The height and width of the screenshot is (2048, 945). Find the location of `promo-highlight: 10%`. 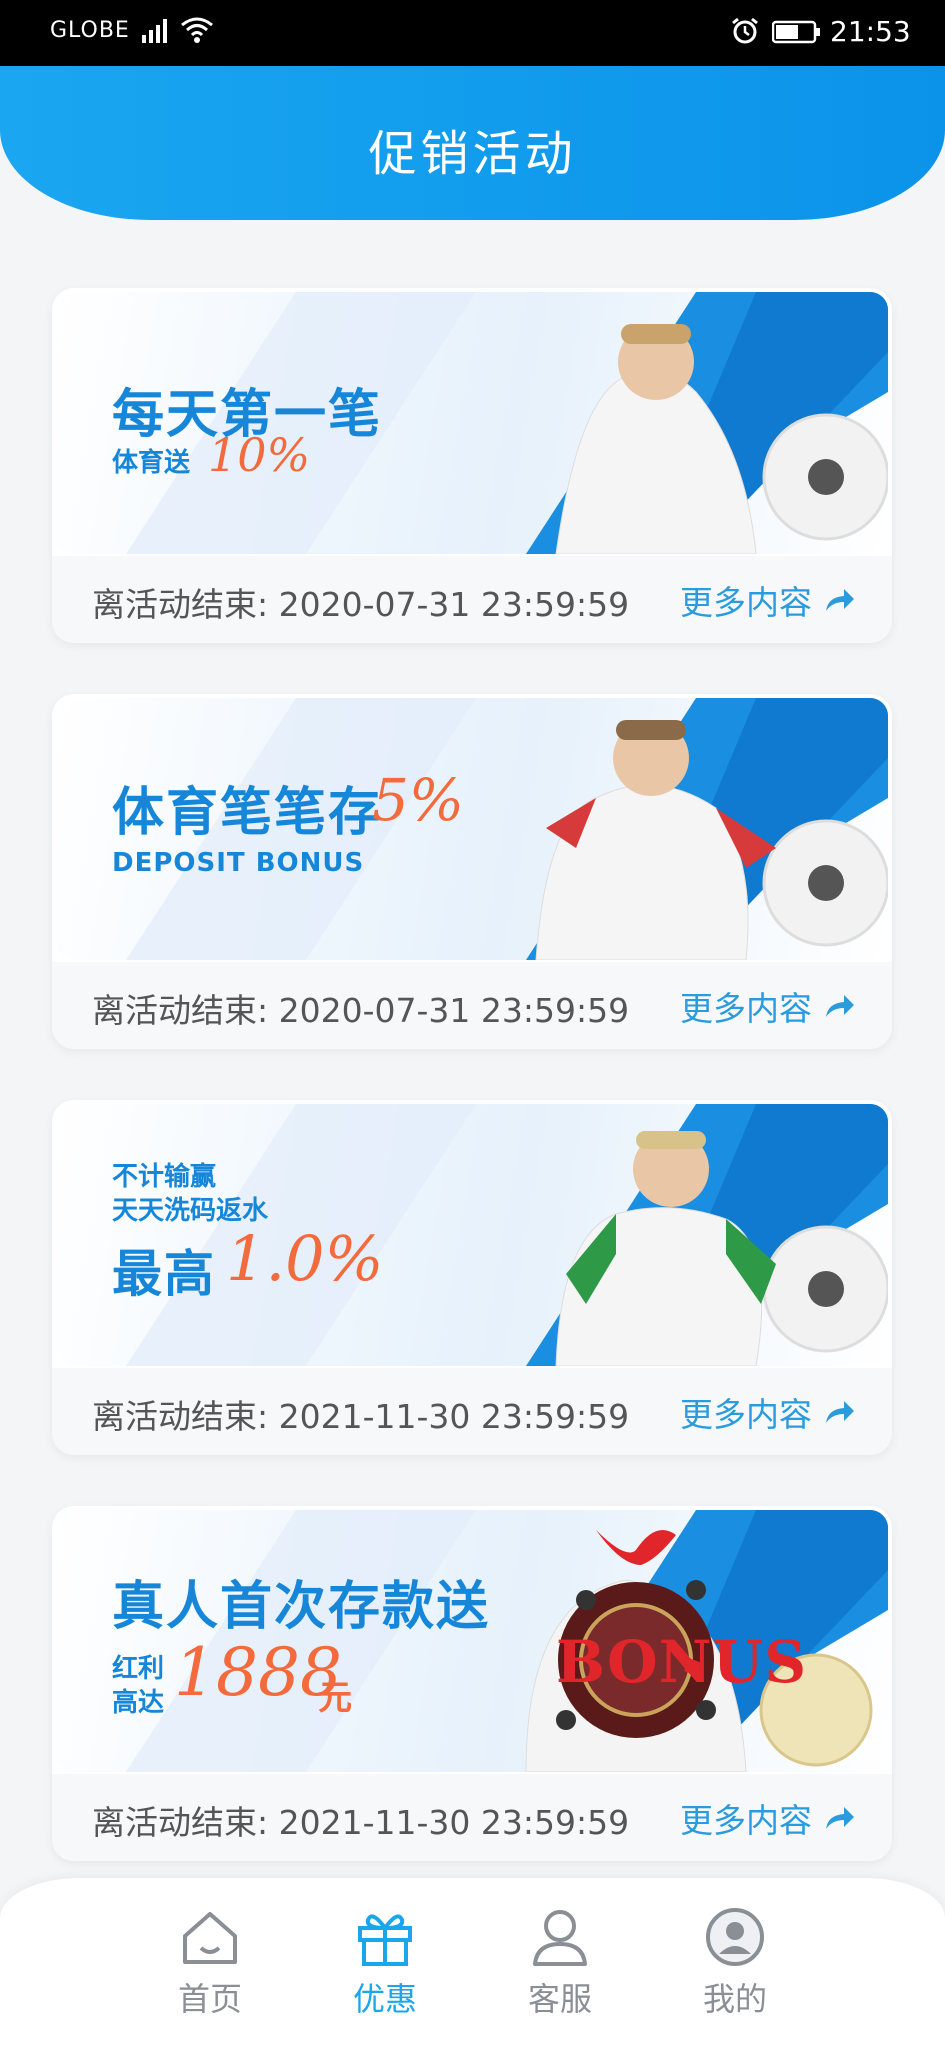

promo-highlight: 10% is located at coordinates (259, 455).